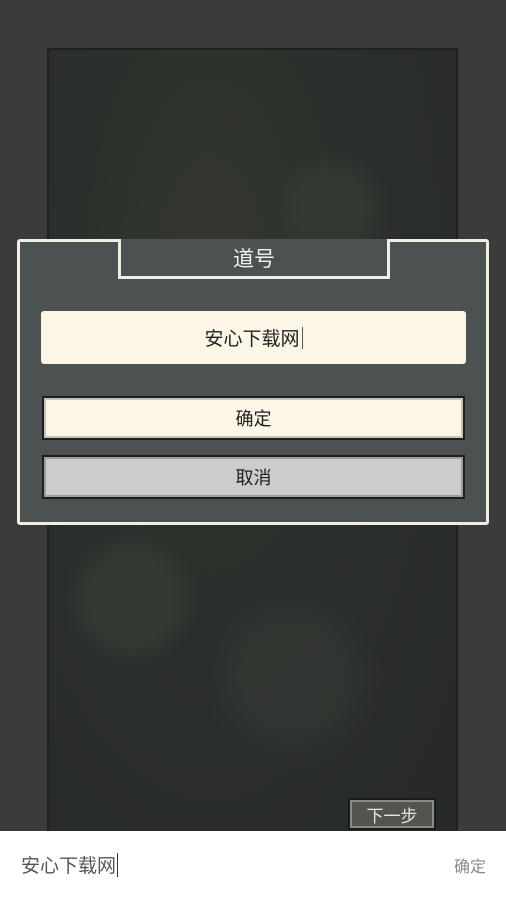 This screenshot has height=898, width=506. I want to click on next-step-button: 下一步, so click(392, 814).